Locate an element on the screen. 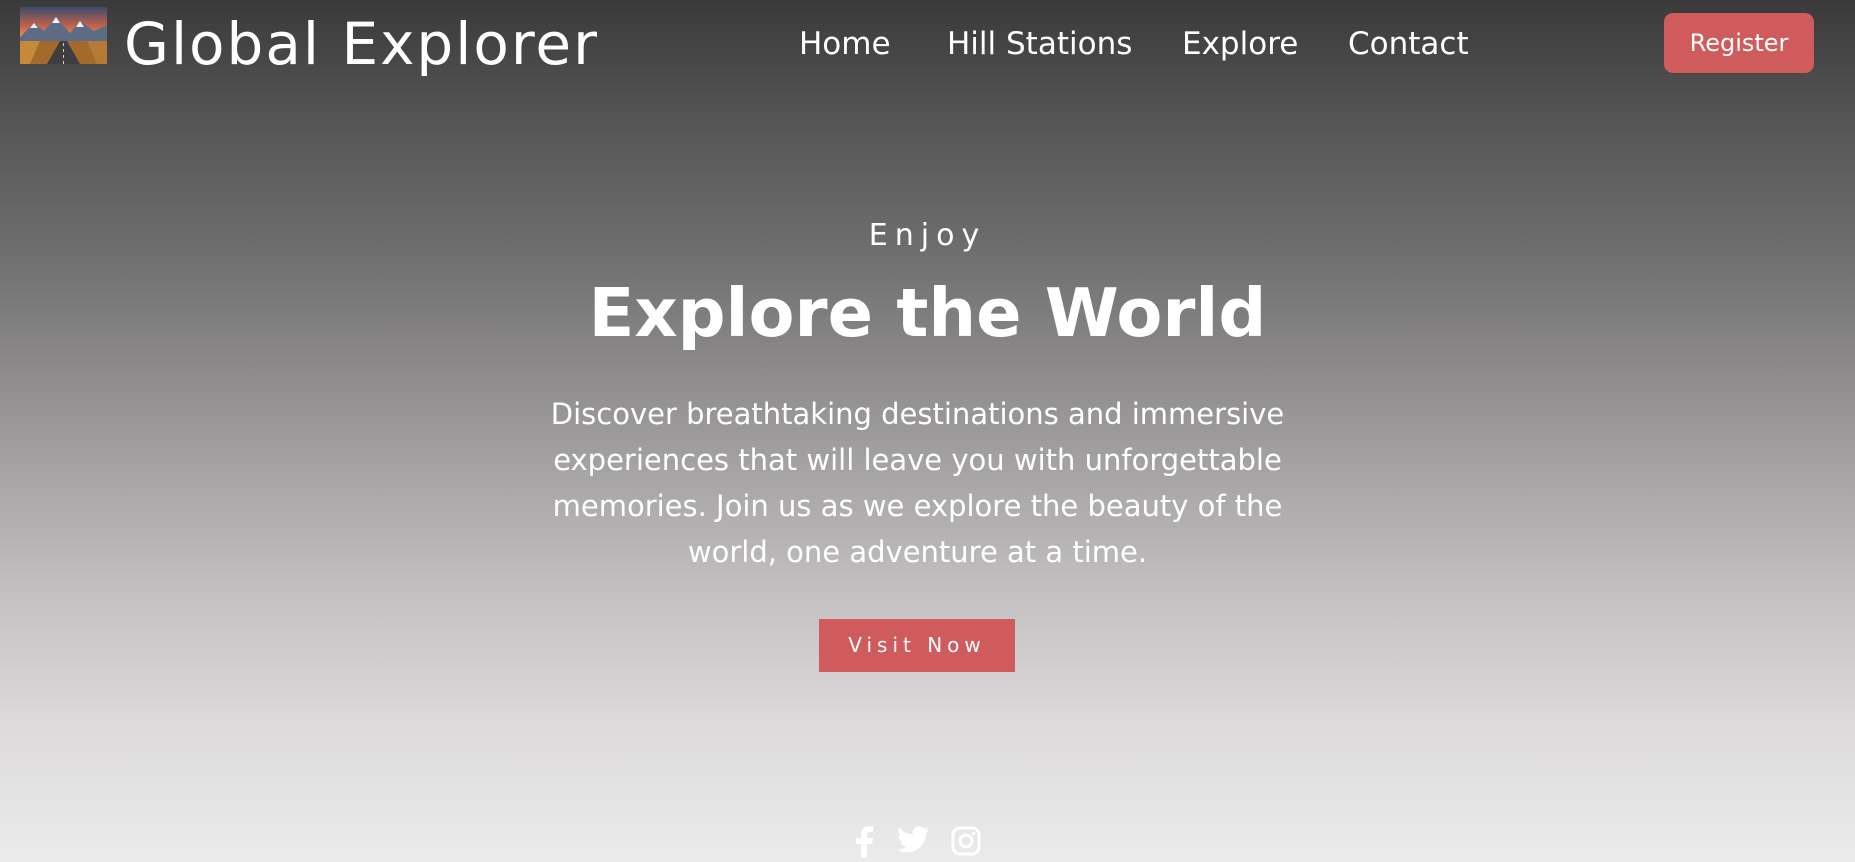 This screenshot has height=862, width=1855. instagram-icon is located at coordinates (966, 843).